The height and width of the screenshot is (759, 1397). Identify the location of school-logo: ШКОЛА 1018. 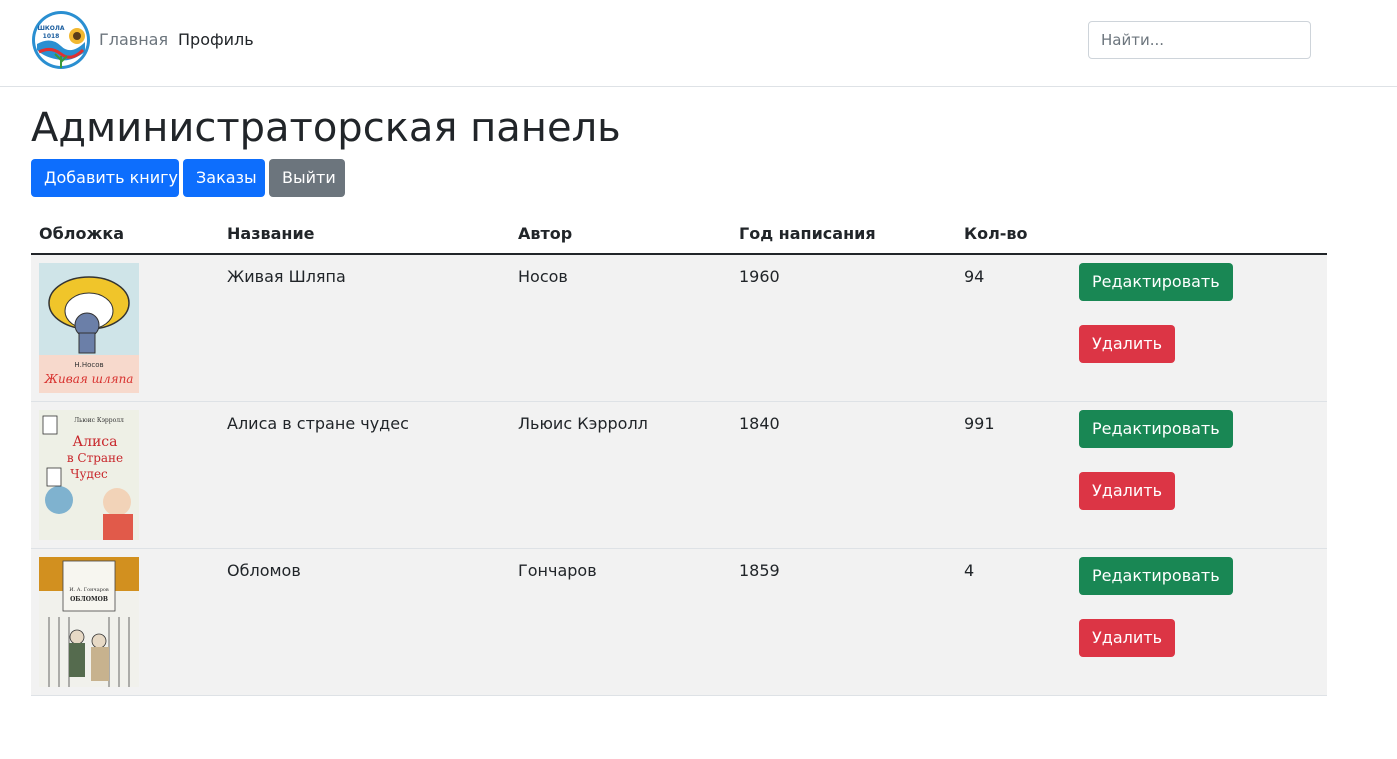
(61, 40).